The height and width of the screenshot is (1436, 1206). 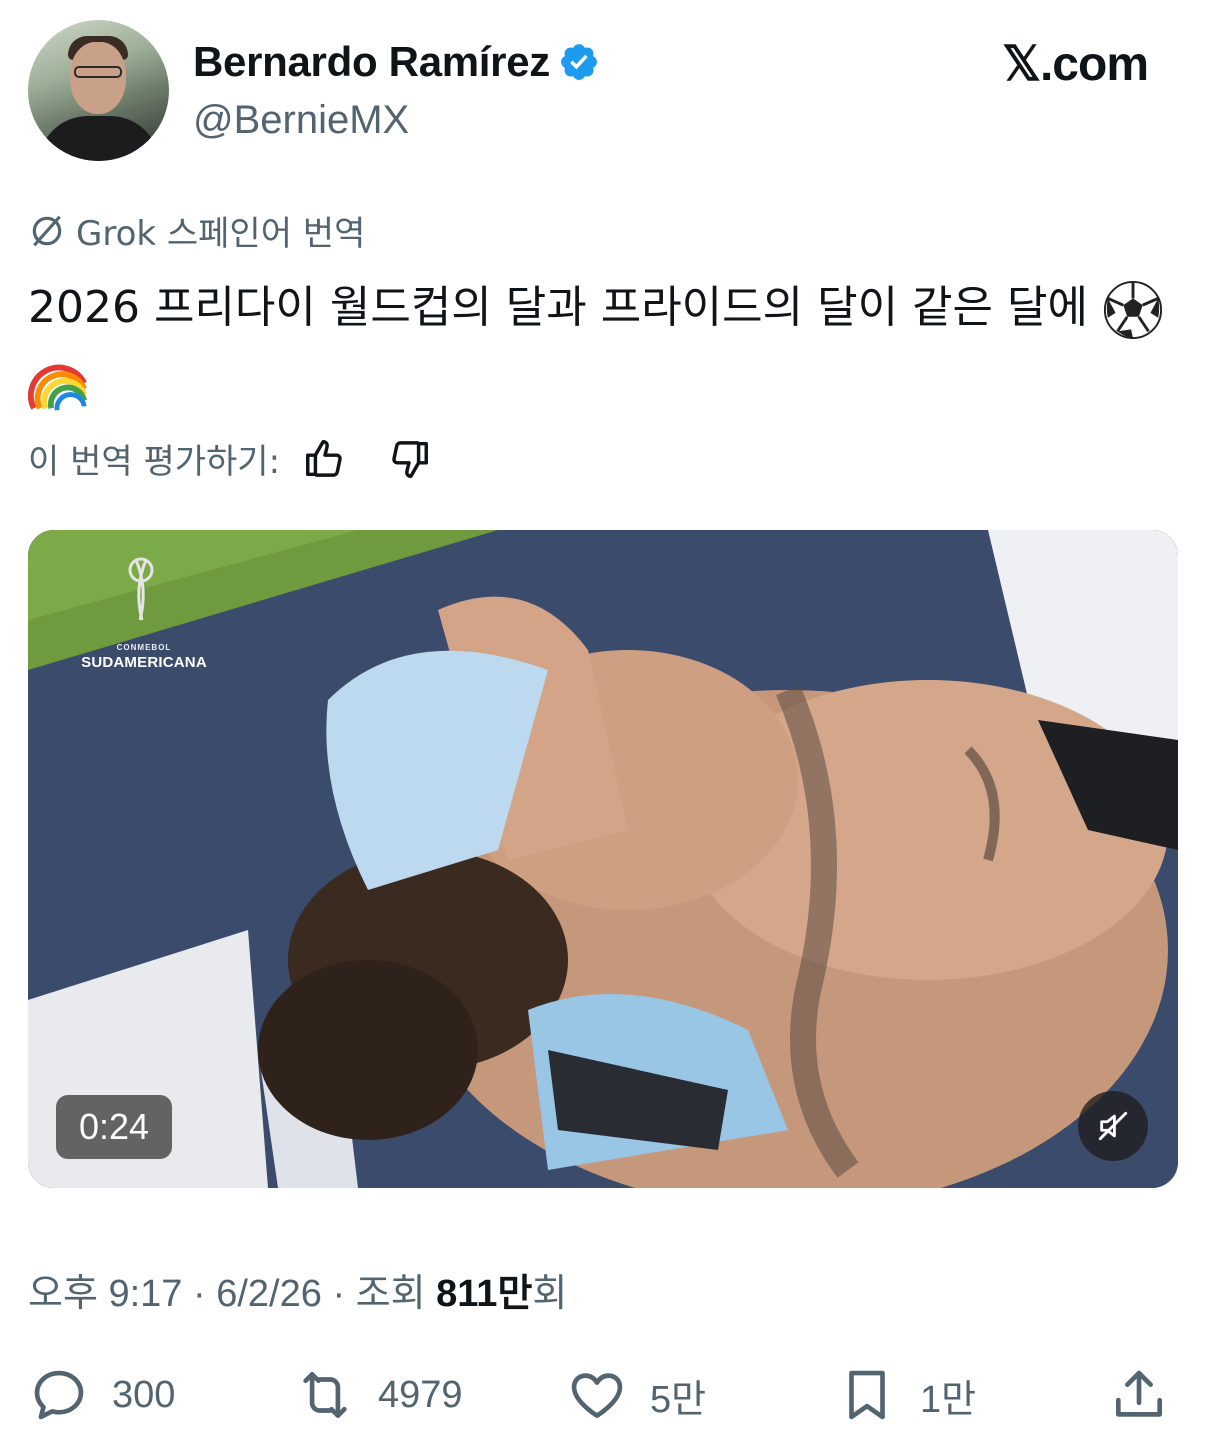 I want to click on repost-count: 4979, so click(x=420, y=1394).